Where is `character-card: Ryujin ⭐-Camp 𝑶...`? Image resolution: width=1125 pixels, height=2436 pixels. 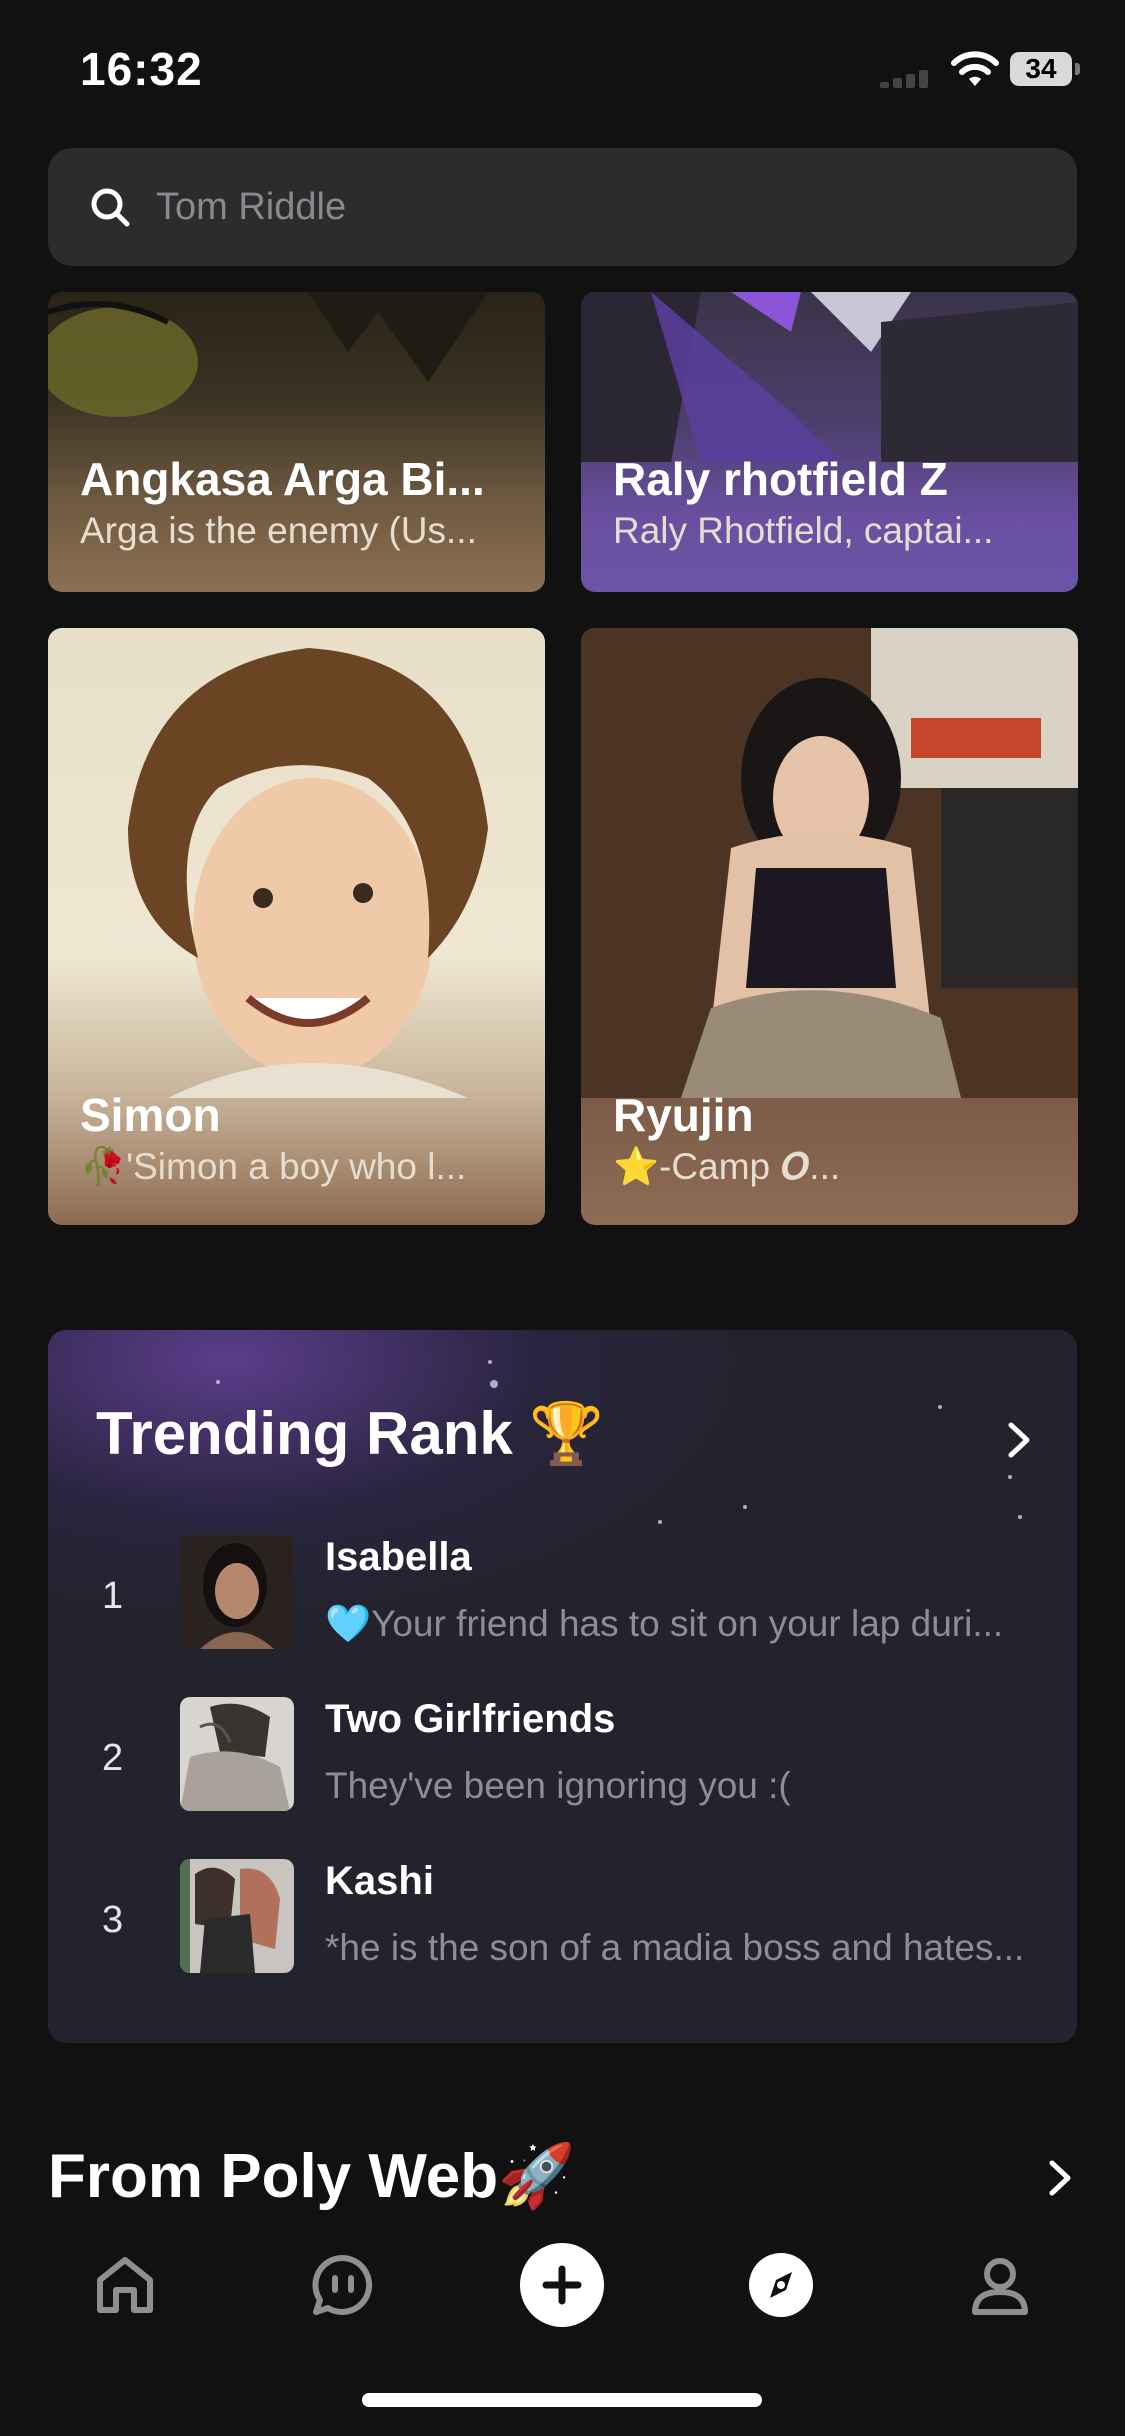 character-card: Ryujin ⭐-Camp 𝑶... is located at coordinates (829, 926).